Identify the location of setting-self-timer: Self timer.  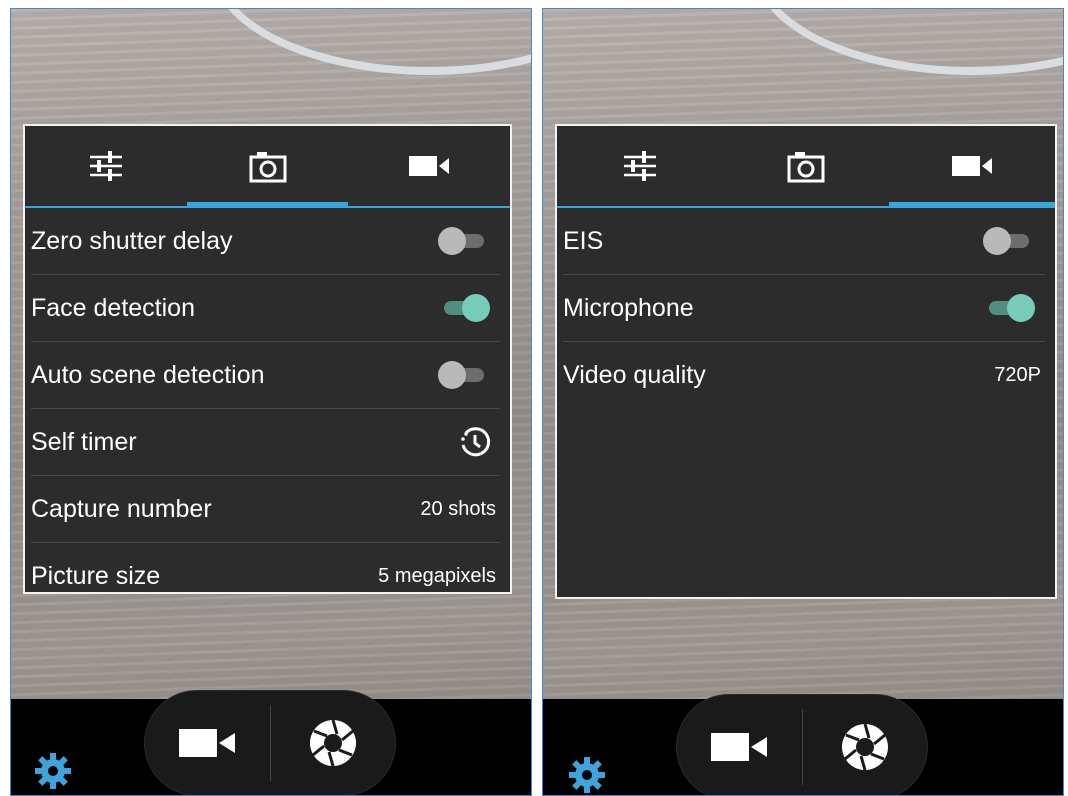
(265, 442).